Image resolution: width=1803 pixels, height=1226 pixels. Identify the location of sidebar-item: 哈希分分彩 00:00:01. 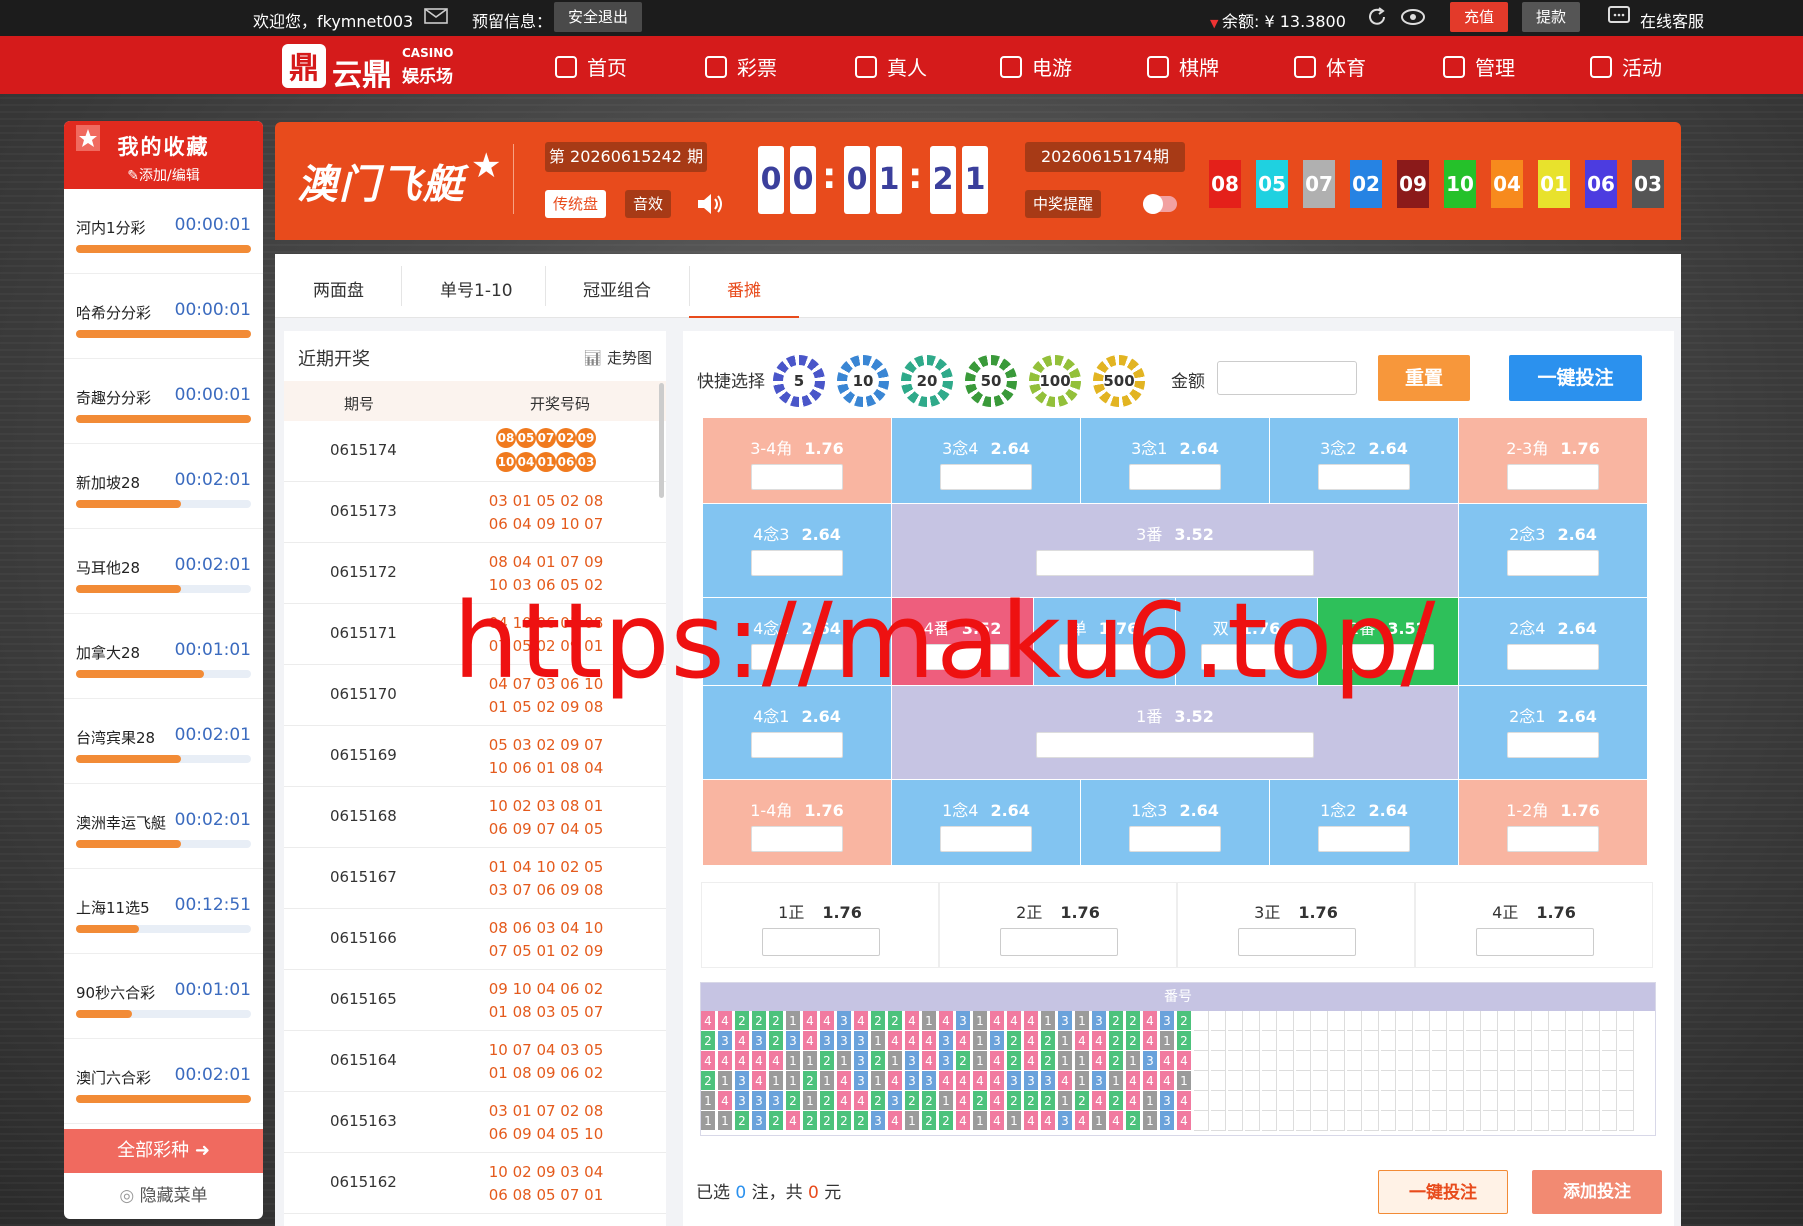
(163, 316).